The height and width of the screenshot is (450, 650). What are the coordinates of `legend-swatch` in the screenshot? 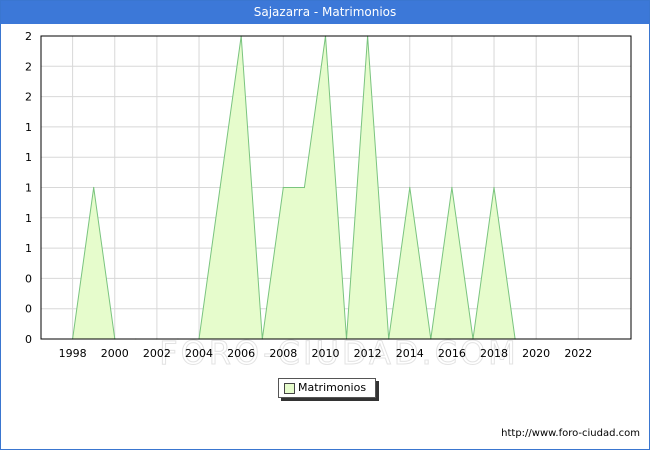 It's located at (289, 388).